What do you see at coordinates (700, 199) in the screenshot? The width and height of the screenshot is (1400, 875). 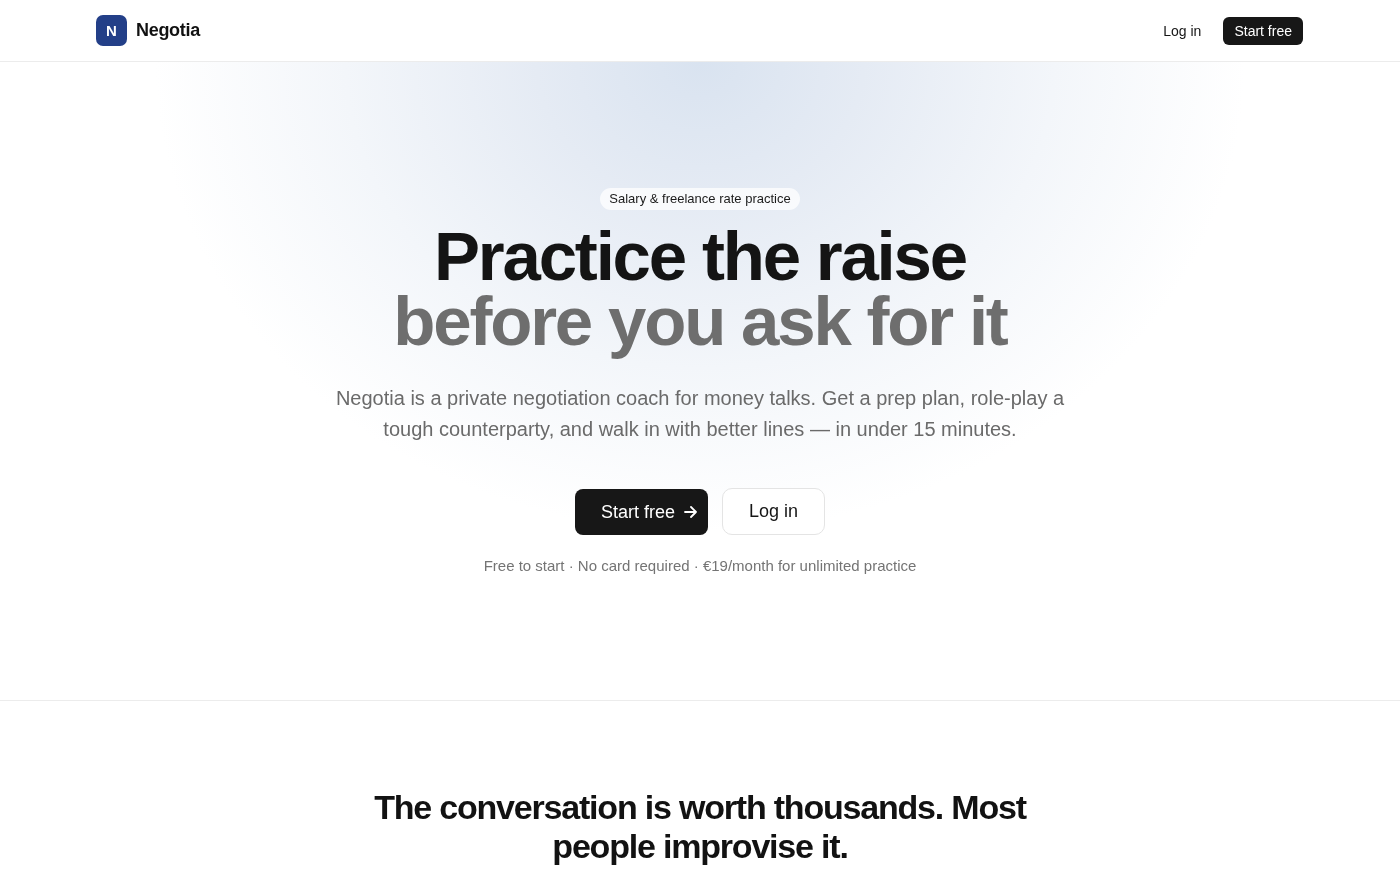 I see `category-badge: Salary & freelance rate practice` at bounding box center [700, 199].